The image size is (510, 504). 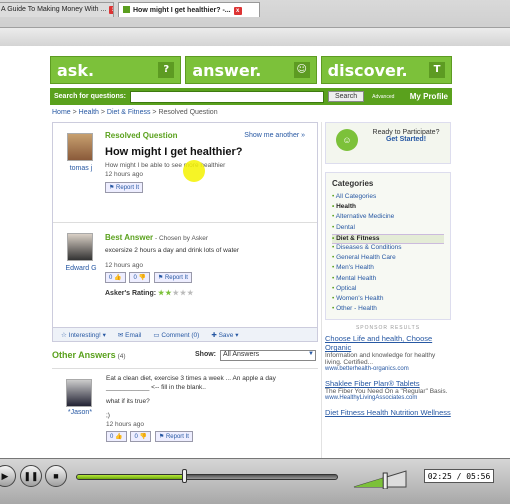 I want to click on participate-text: Ready to Participate?, so click(x=406, y=132).